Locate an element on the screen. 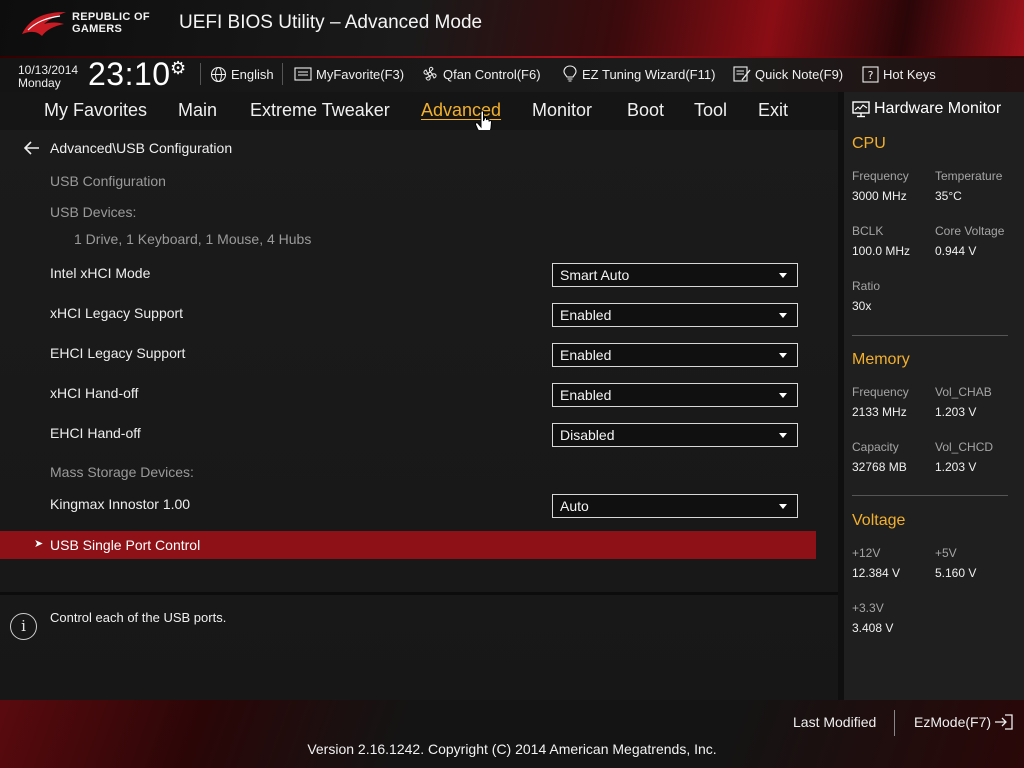  myfavorite-button: MyFavorite(F3) is located at coordinates (349, 74).